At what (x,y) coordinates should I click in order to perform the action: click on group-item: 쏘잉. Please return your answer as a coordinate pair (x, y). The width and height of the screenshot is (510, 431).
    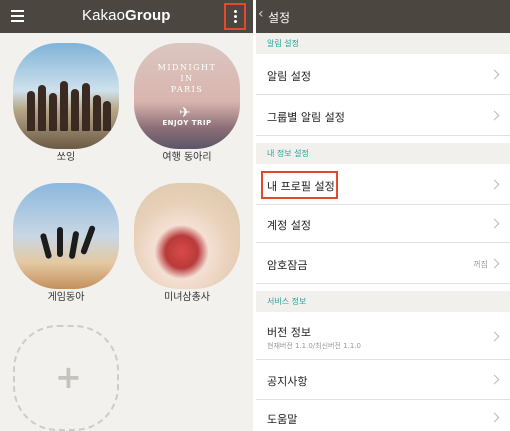
    Looking at the image, I should click on (66, 103).